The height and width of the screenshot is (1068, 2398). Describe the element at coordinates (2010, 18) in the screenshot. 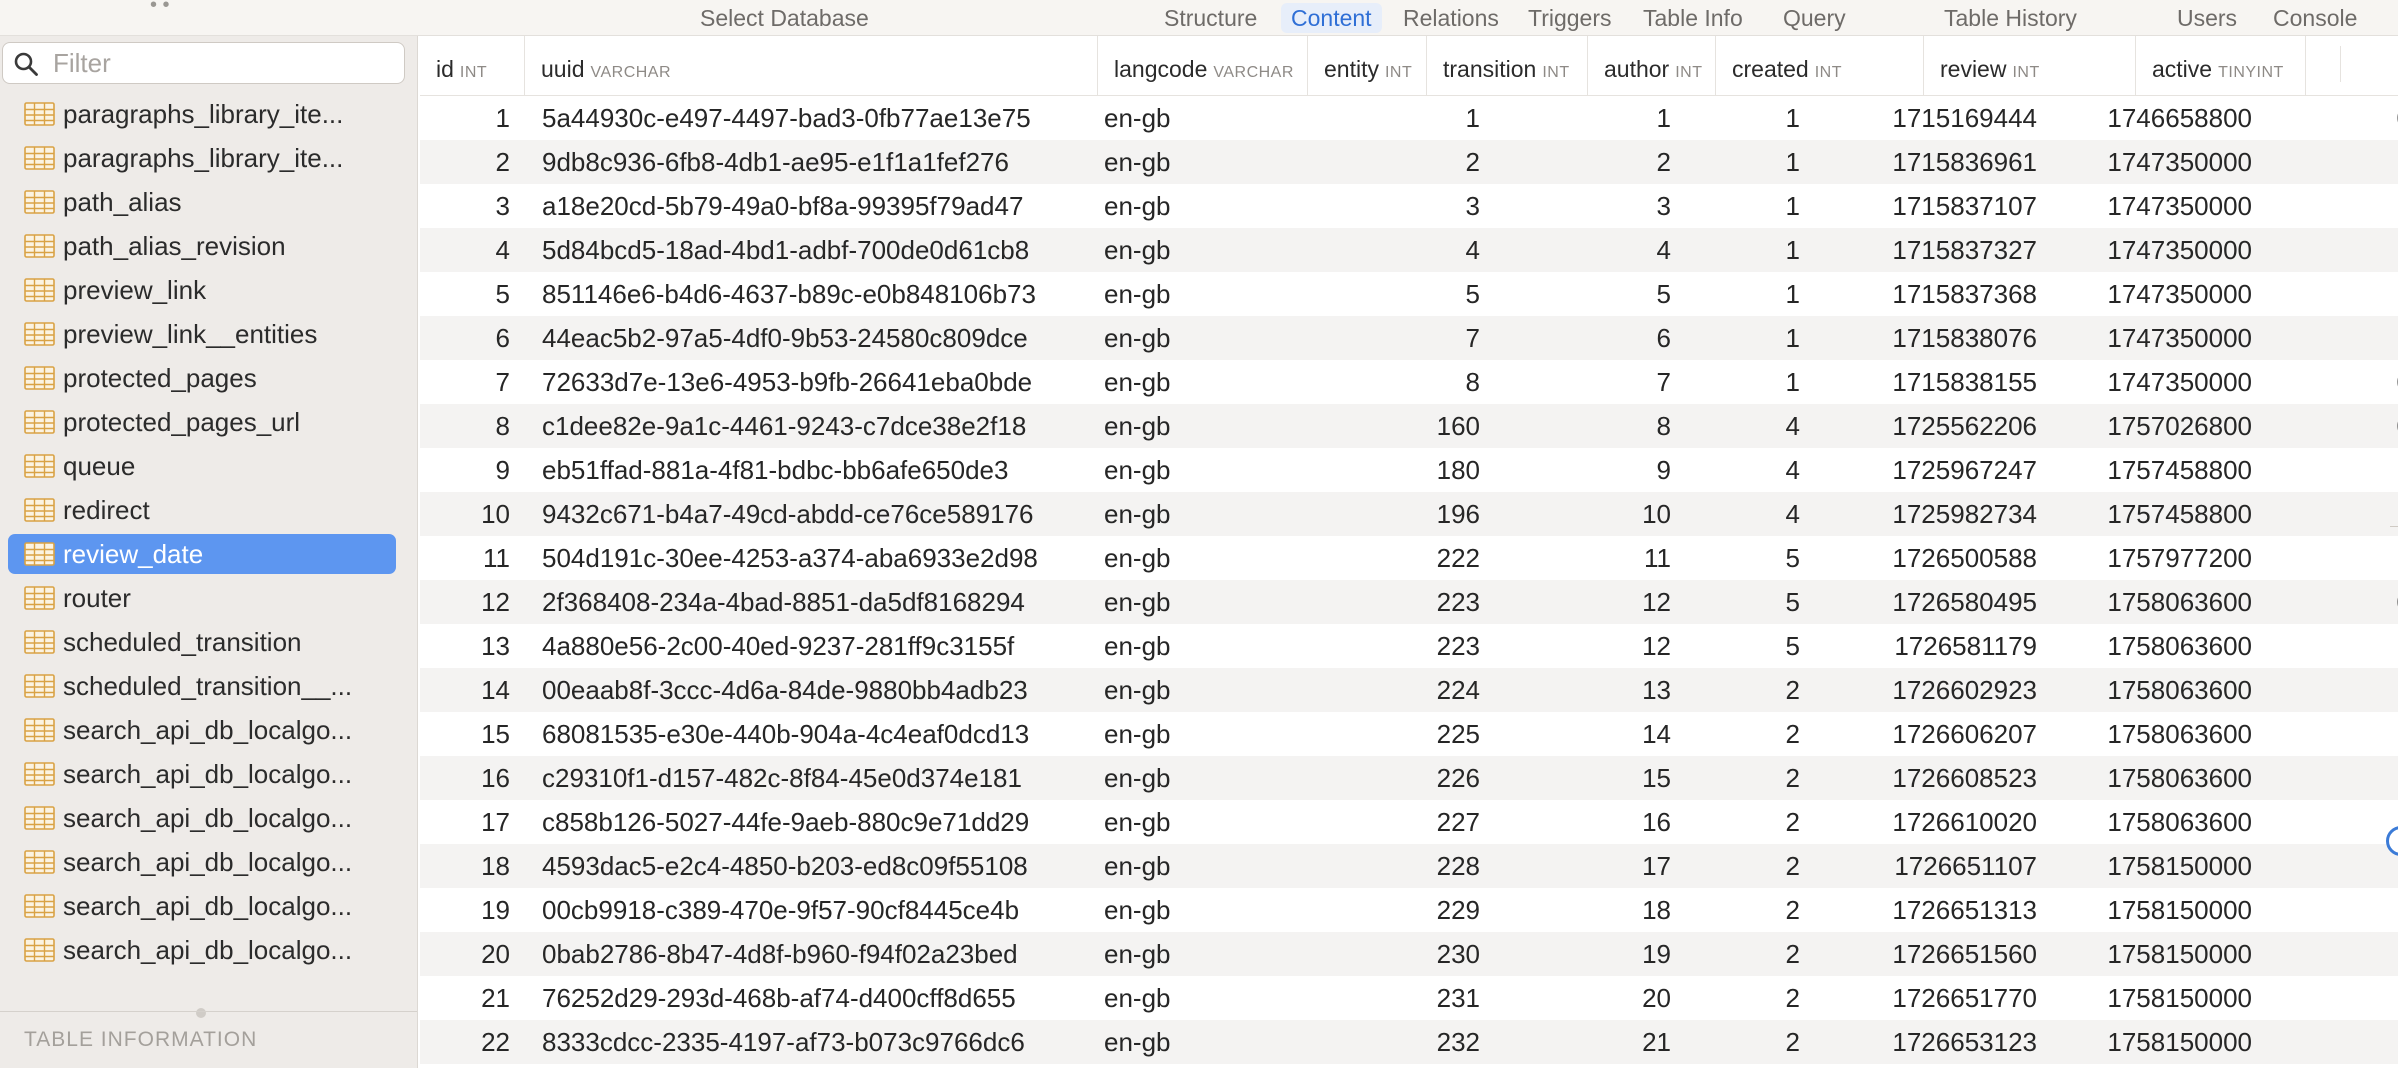

I see `tab-table-history: Table History` at that location.